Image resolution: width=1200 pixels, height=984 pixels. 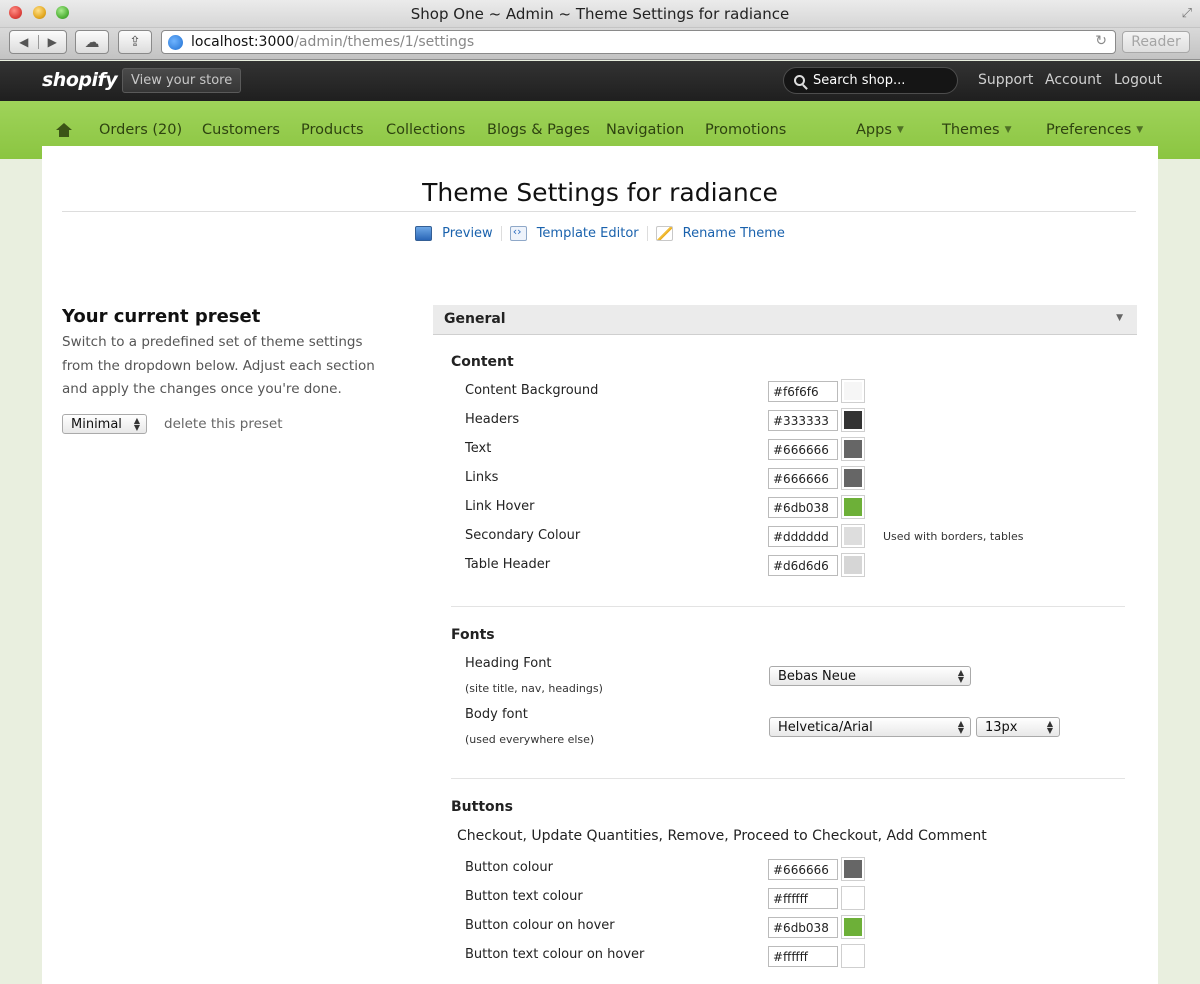 What do you see at coordinates (1101, 41) in the screenshot?
I see `reload-icon: ↻` at bounding box center [1101, 41].